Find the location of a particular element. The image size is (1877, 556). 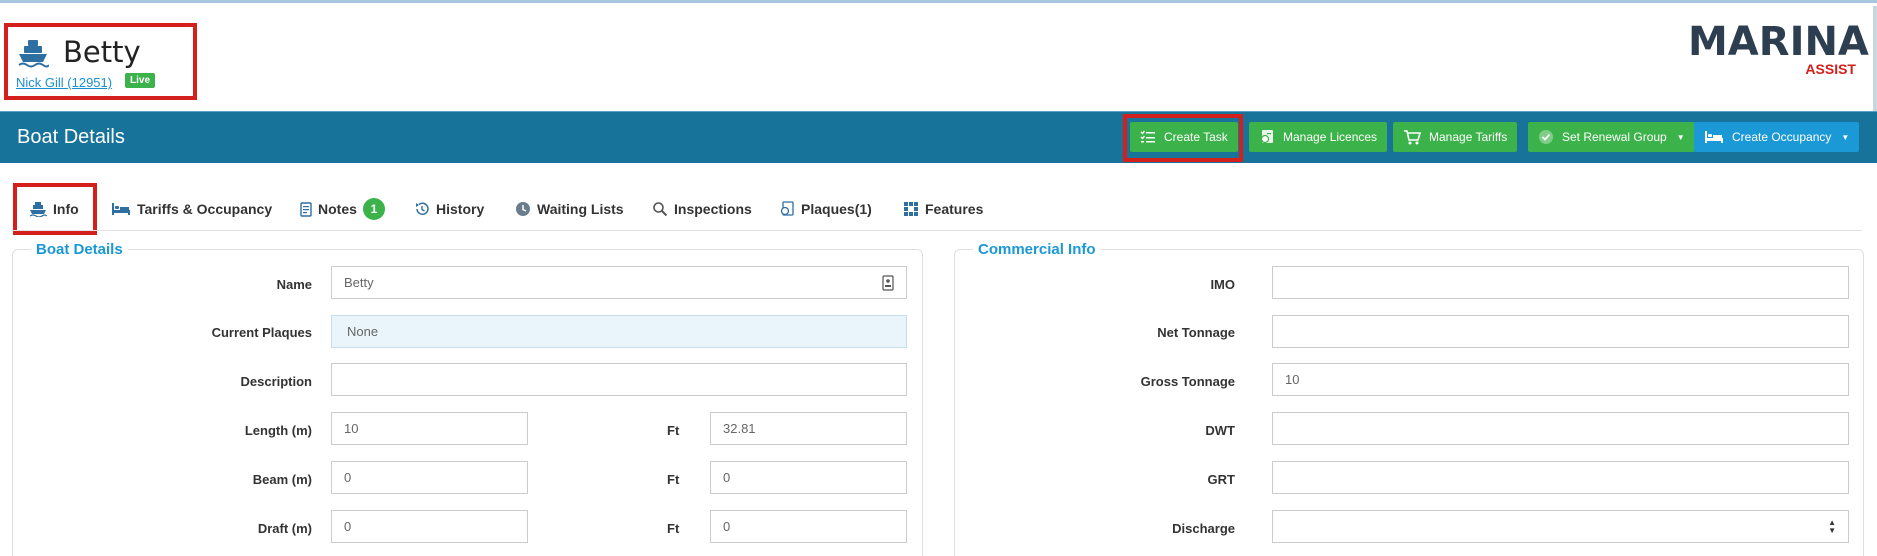

beam-ft-label: Ft is located at coordinates (673, 479).